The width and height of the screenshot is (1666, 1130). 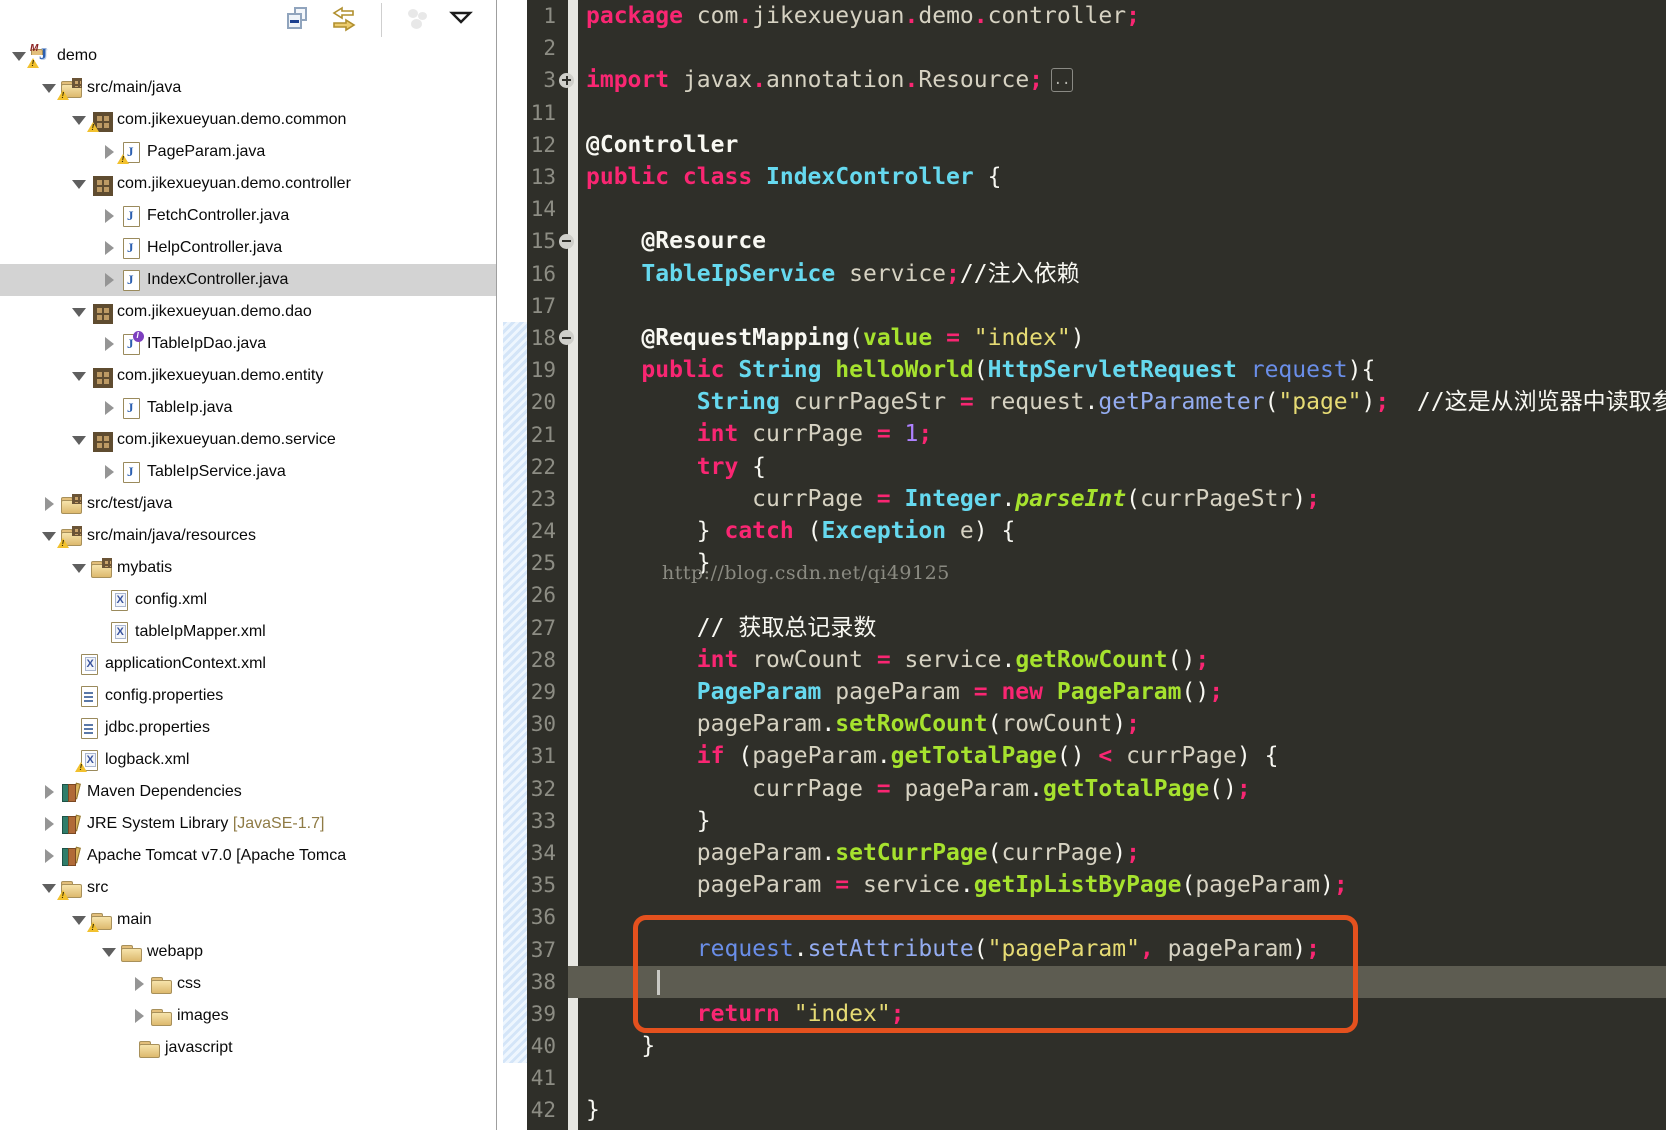 What do you see at coordinates (248, 248) in the screenshot?
I see `tree-item-helpcontroller-java: HelpController.java` at bounding box center [248, 248].